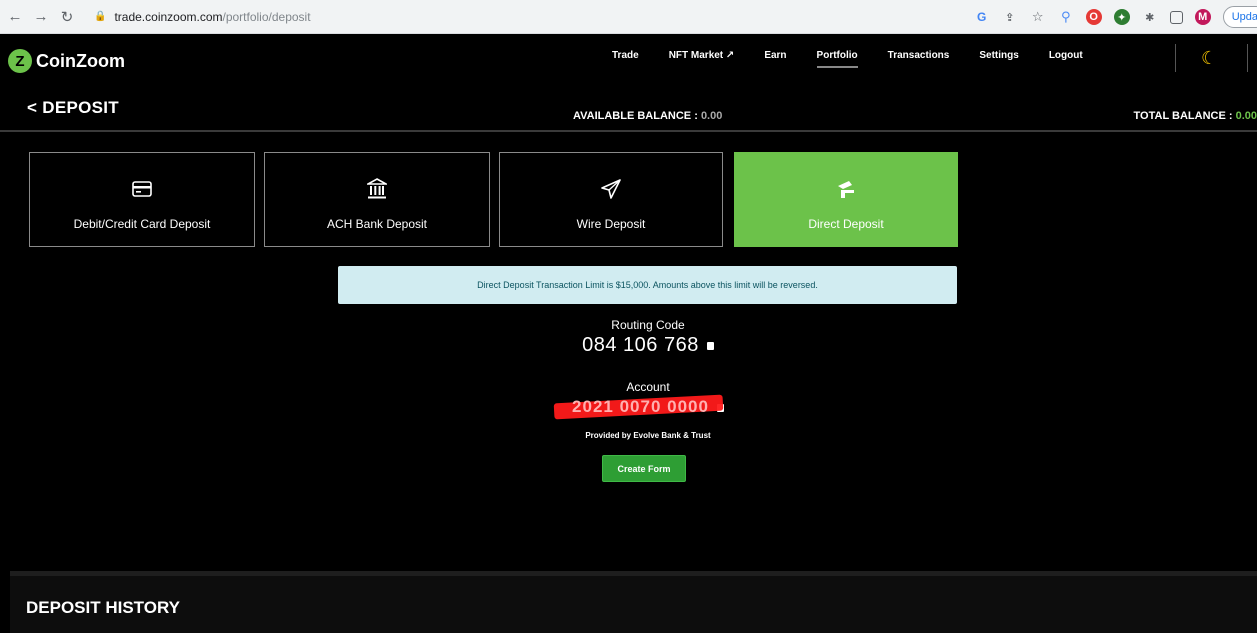 This screenshot has width=1257, height=633. Describe the element at coordinates (1066, 55) in the screenshot. I see `nav-logout: Logout` at that location.